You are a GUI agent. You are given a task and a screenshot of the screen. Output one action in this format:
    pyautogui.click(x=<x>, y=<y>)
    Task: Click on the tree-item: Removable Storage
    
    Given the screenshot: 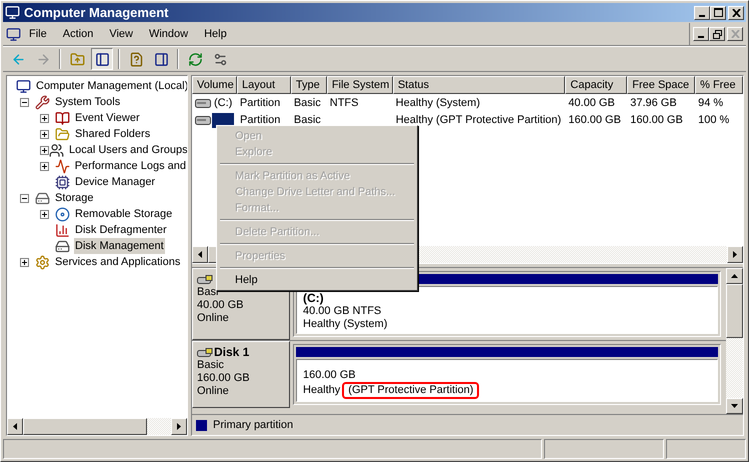 What is the action you would take?
    pyautogui.click(x=124, y=214)
    